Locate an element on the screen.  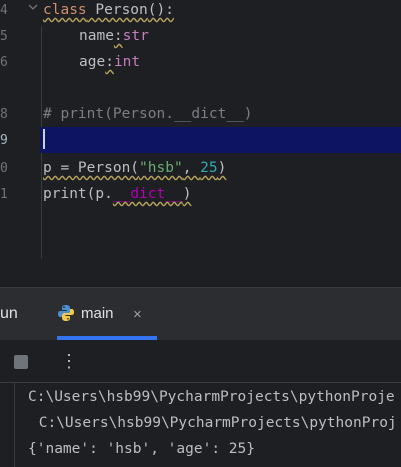
code-line: print(p. __dict__) is located at coordinates (117, 194).